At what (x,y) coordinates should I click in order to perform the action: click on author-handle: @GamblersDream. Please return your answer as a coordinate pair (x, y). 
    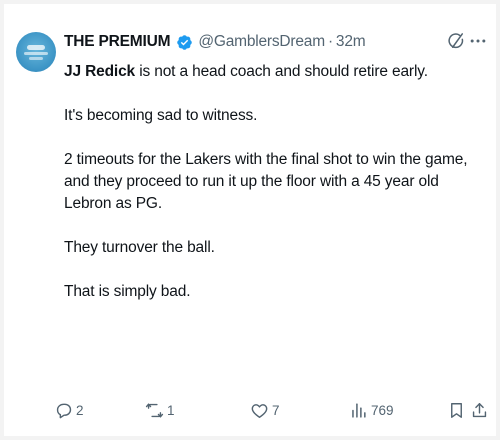
    Looking at the image, I should click on (261, 42).